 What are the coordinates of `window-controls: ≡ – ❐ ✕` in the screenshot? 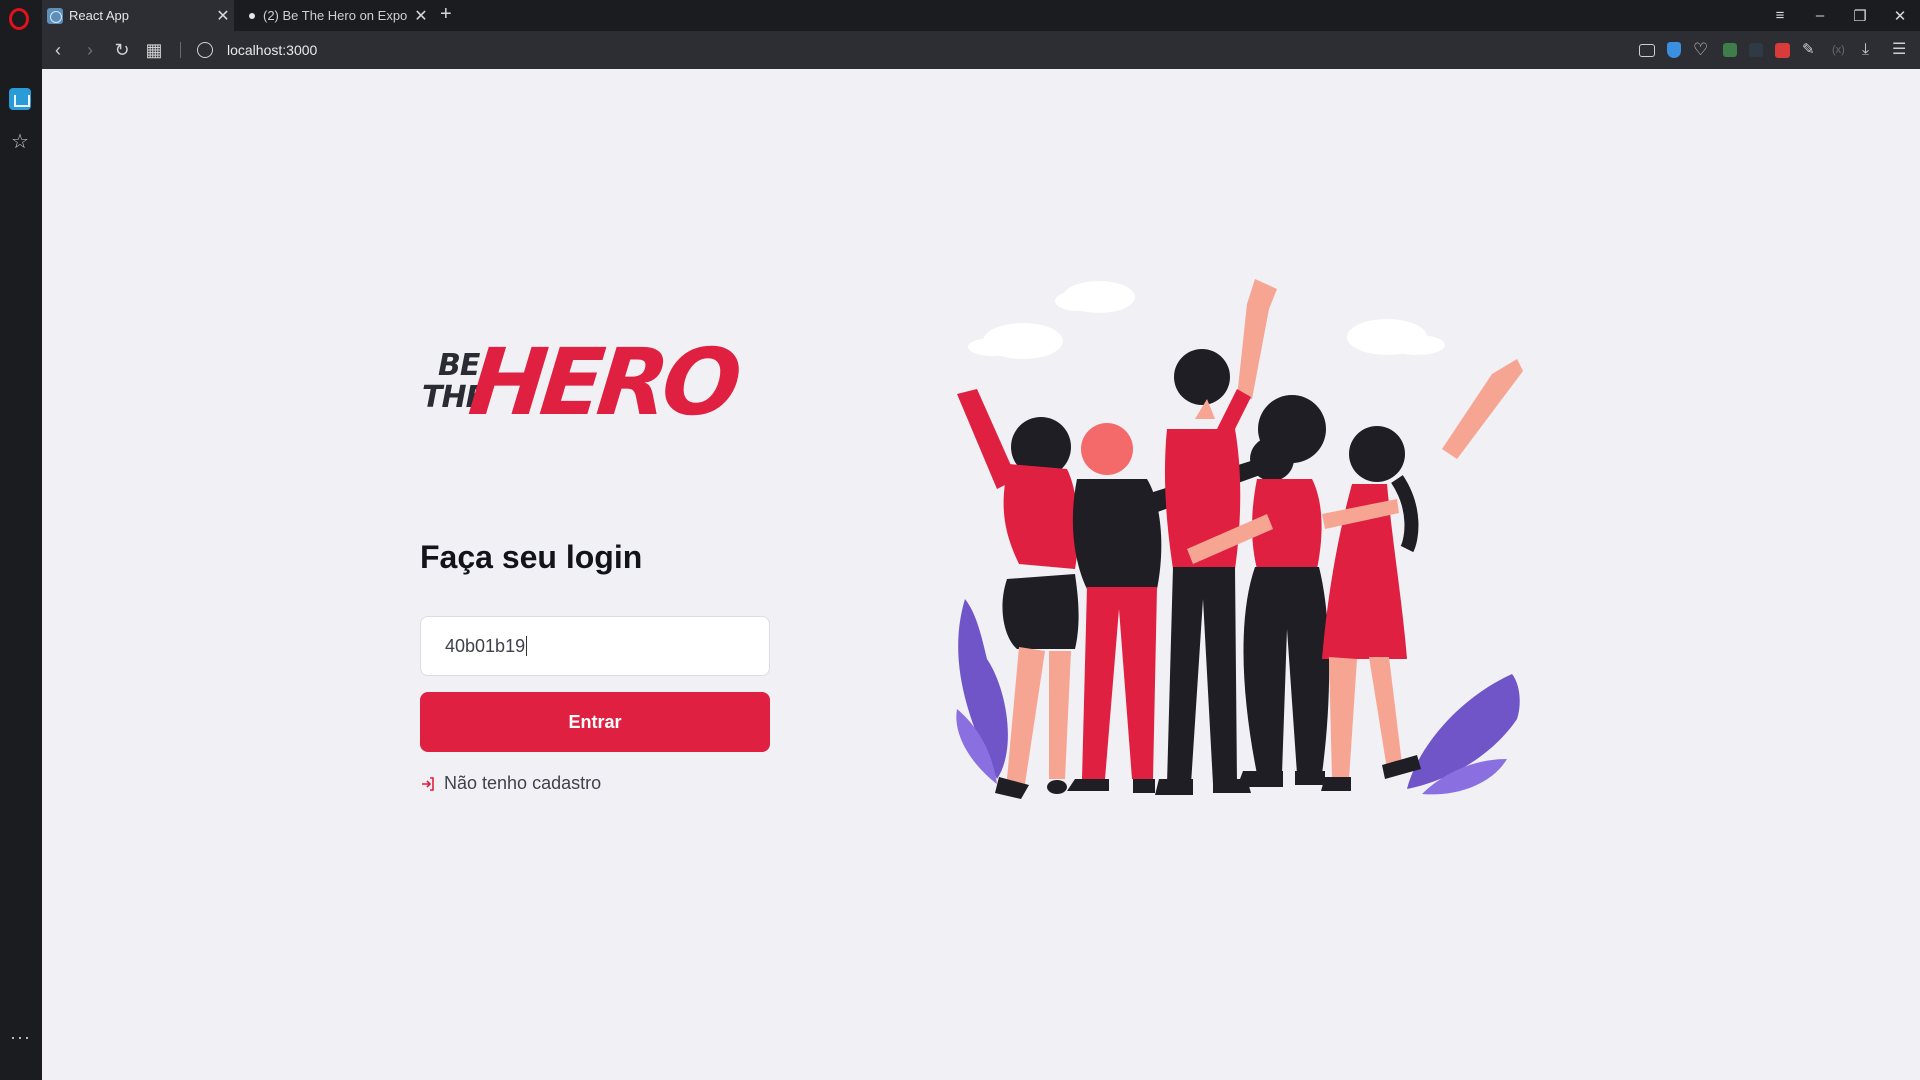 It's located at (1840, 15).